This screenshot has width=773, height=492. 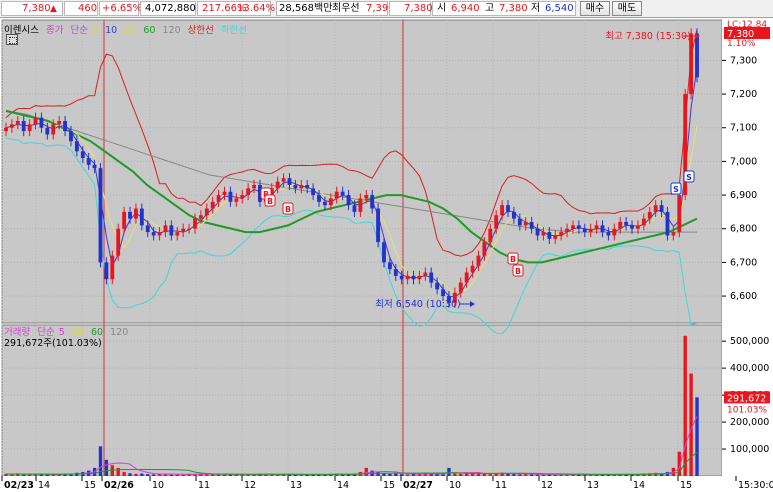 What do you see at coordinates (743, 161) in the screenshot?
I see `price-tick-label: 7,000` at bounding box center [743, 161].